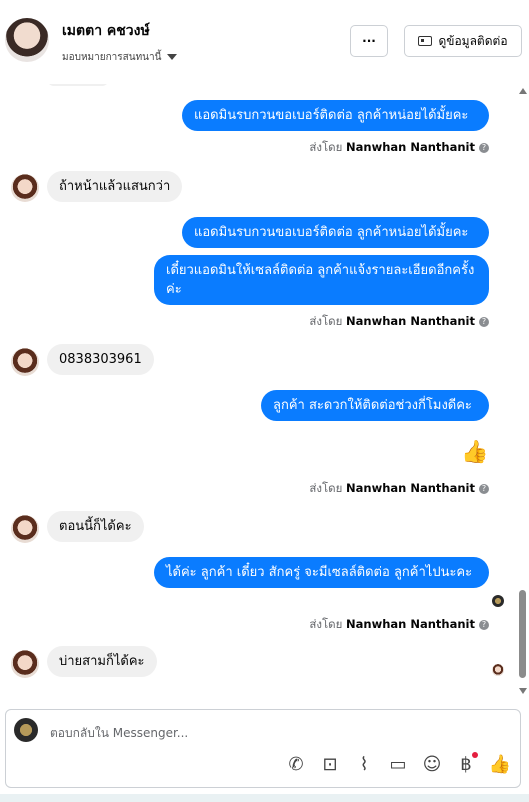  What do you see at coordinates (364, 764) in the screenshot?
I see `attachment-icon: ⌇` at bounding box center [364, 764].